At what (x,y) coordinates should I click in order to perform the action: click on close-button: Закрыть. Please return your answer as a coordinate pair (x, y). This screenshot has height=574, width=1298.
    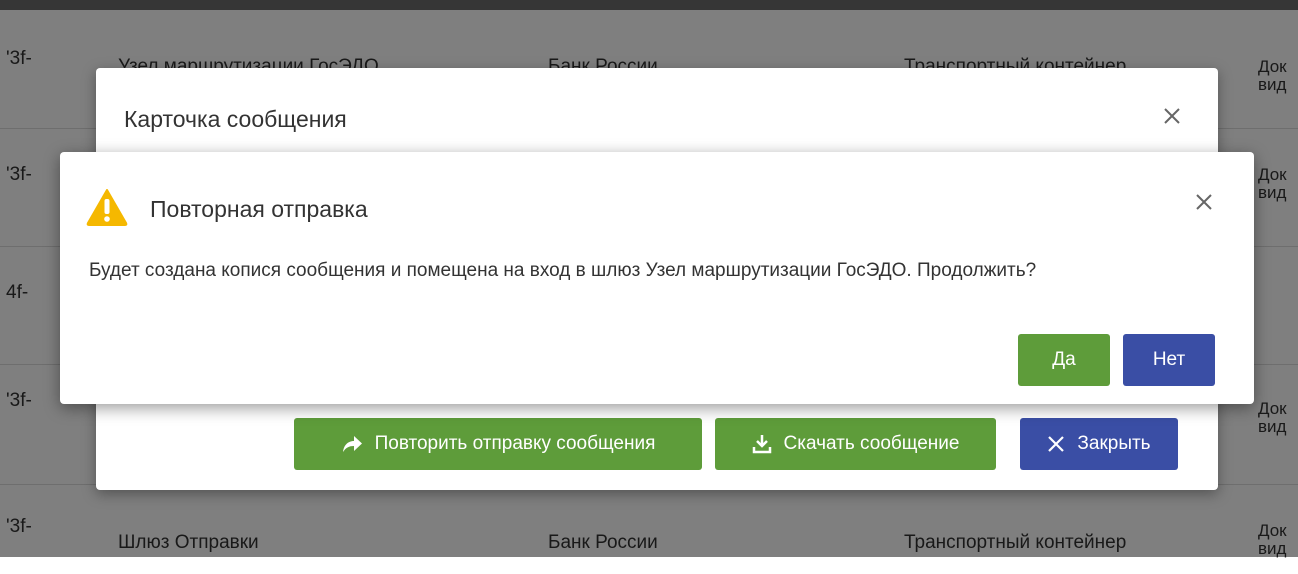
    Looking at the image, I should click on (1099, 444).